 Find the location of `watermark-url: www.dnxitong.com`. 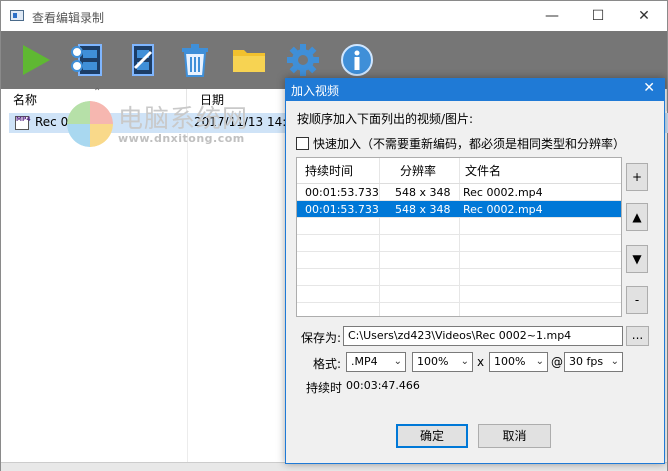

watermark-url: www.dnxitong.com is located at coordinates (181, 138).